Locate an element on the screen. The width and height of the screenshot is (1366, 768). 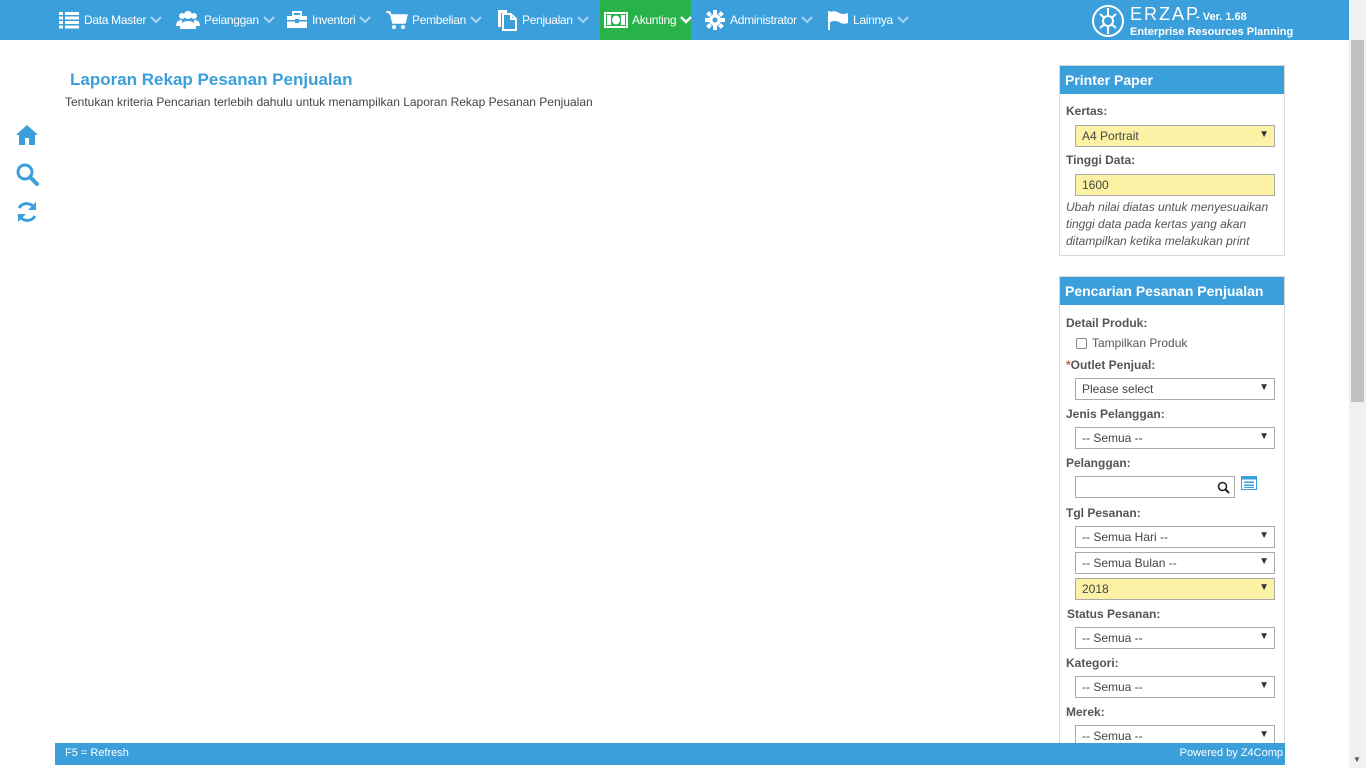
nav-akunting: Akunting is located at coordinates (646, 20).